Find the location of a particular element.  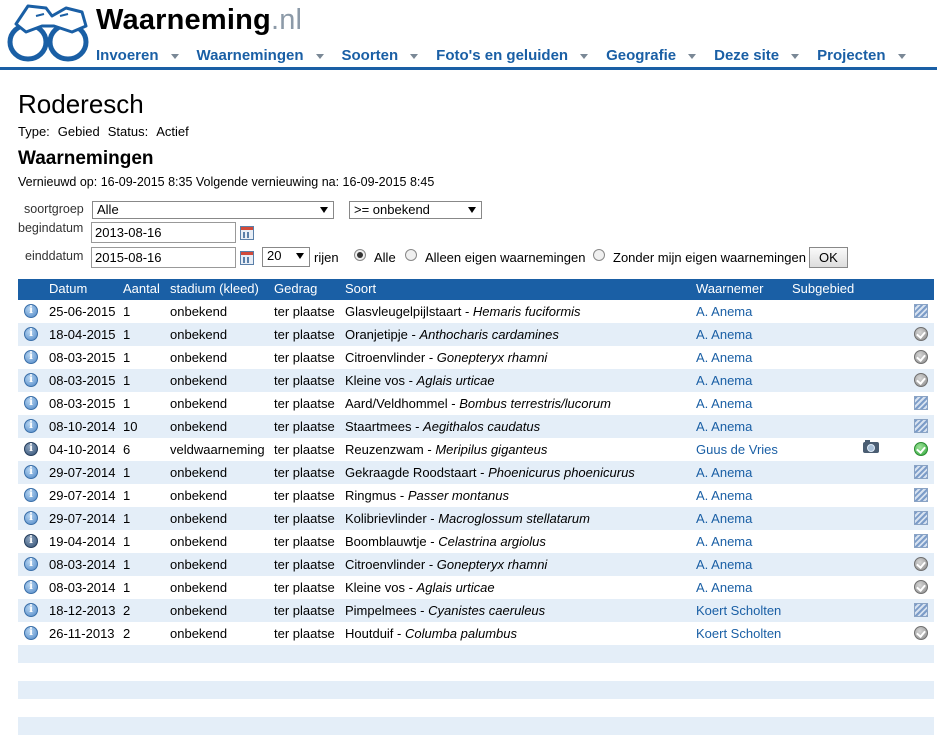

chevron-down-icon is located at coordinates (901, 56).